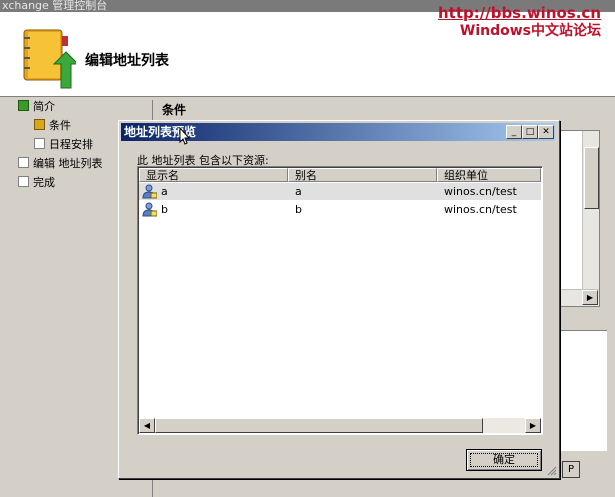  What do you see at coordinates (590, 210) in the screenshot?
I see `vertical-scrollbar` at bounding box center [590, 210].